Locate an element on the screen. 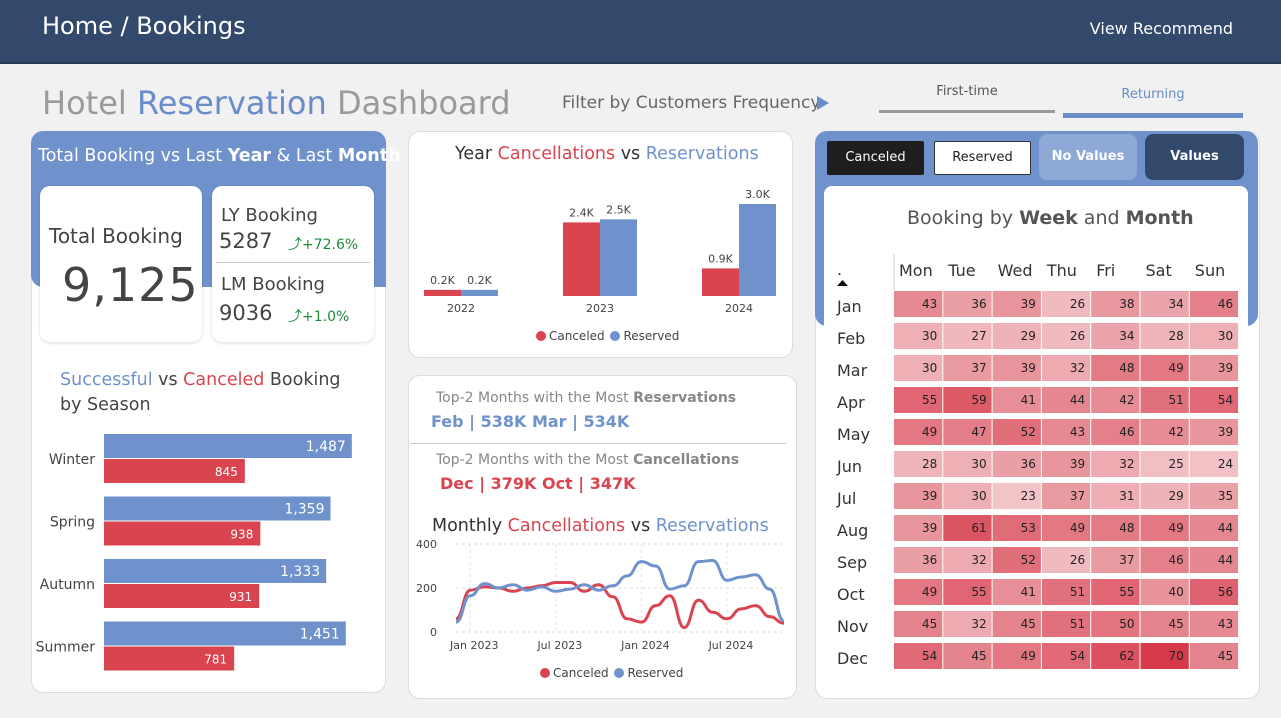 The width and height of the screenshot is (1281, 718). heatmap-title-prefix: Booking by is located at coordinates (963, 218).